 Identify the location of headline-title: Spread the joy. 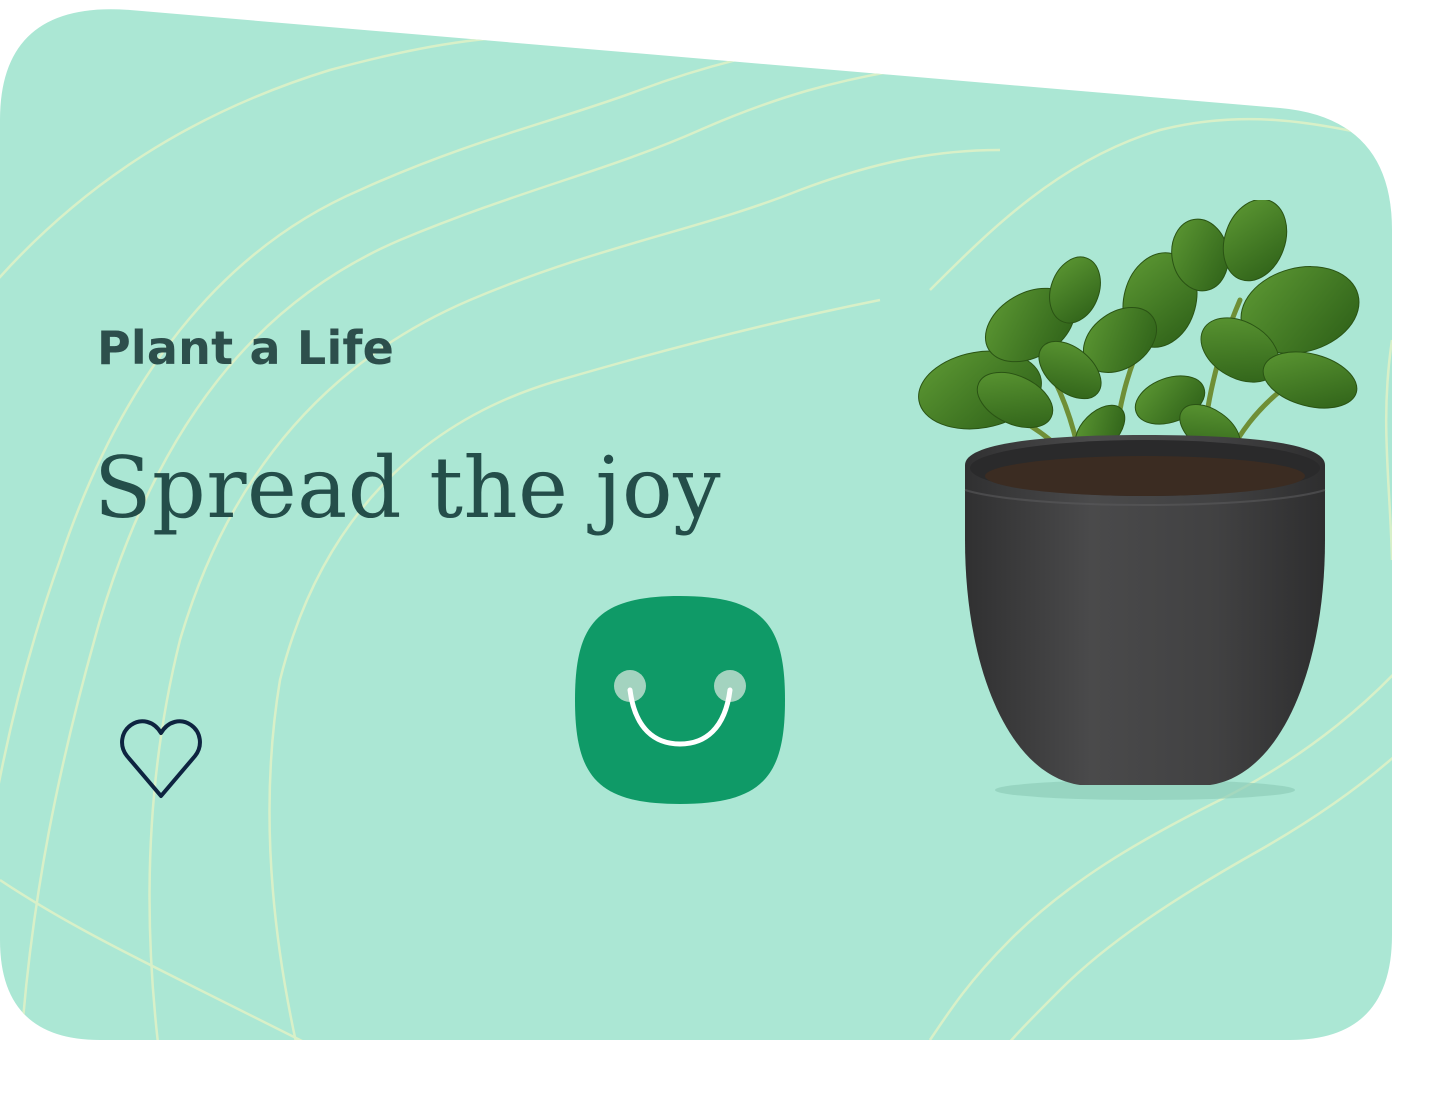
(408, 488).